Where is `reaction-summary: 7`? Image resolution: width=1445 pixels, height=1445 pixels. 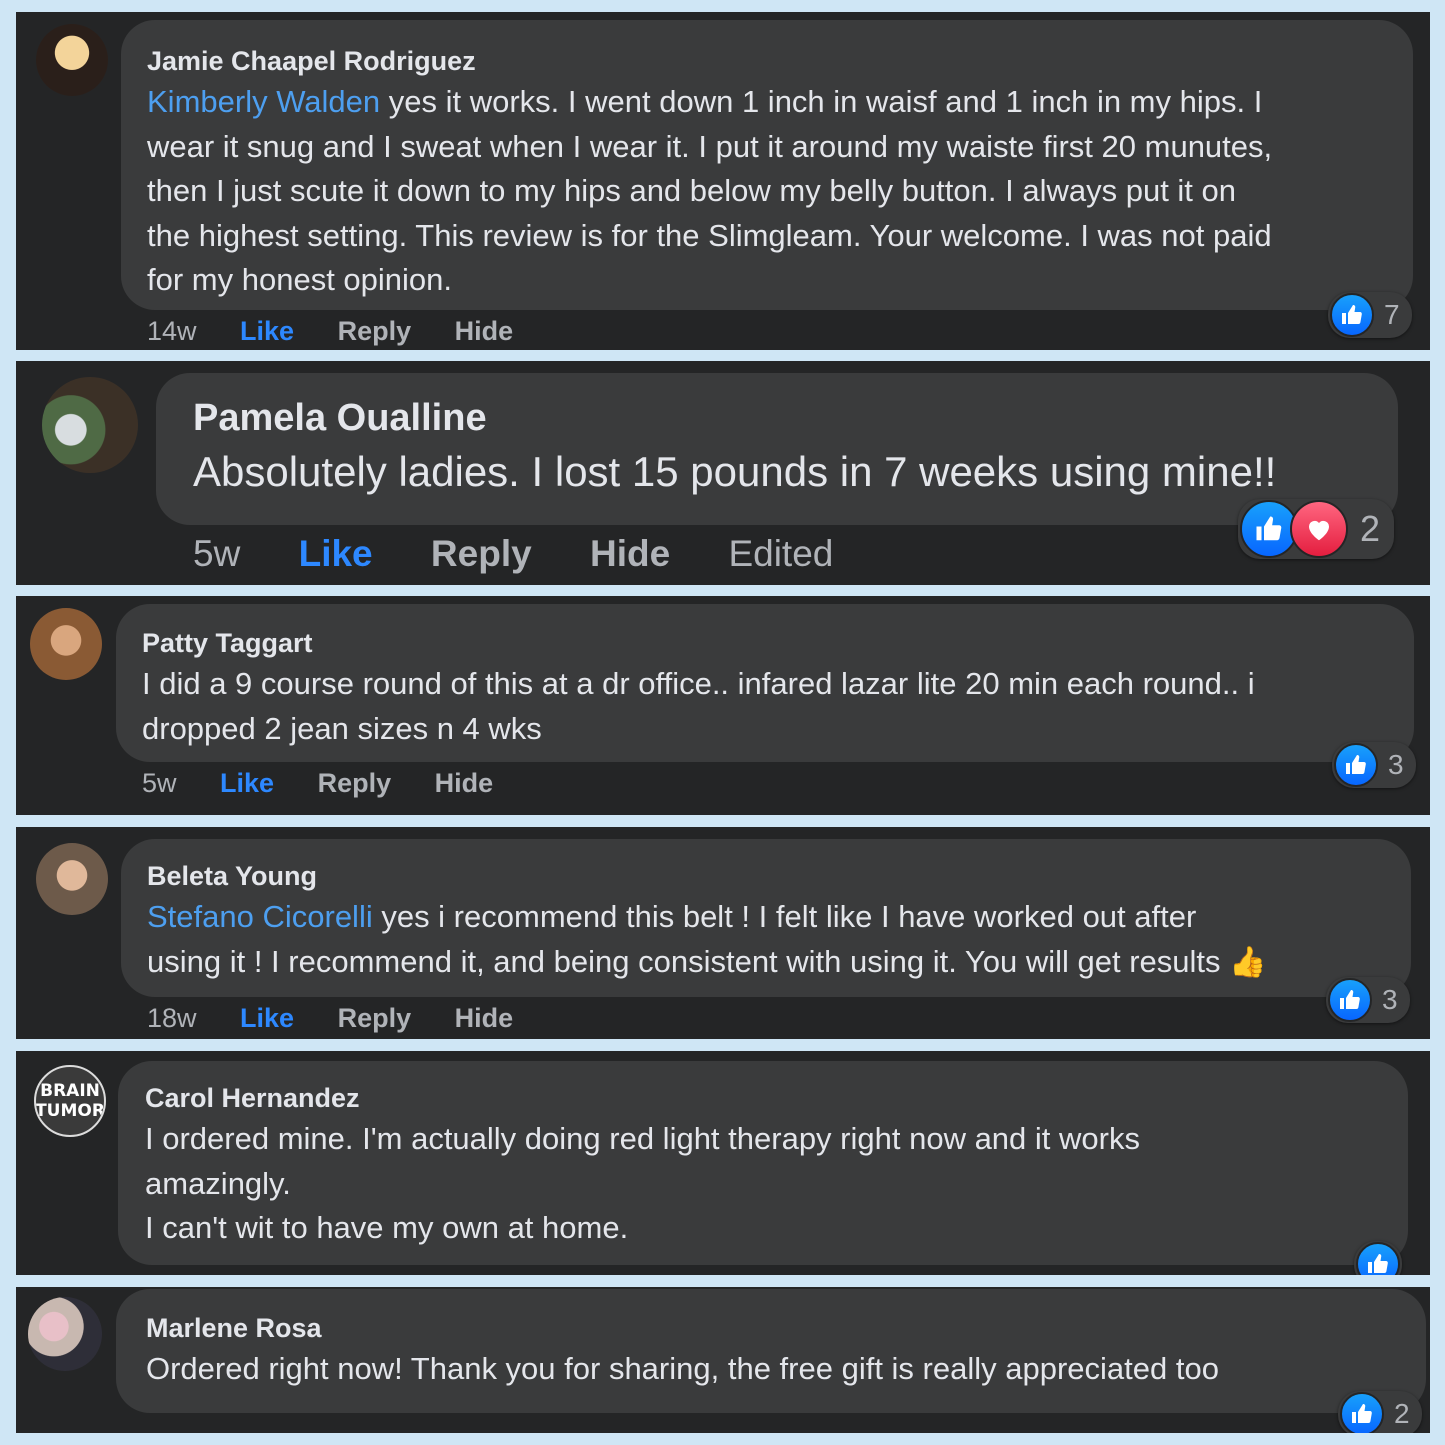
reaction-summary: 7 is located at coordinates (1370, 315).